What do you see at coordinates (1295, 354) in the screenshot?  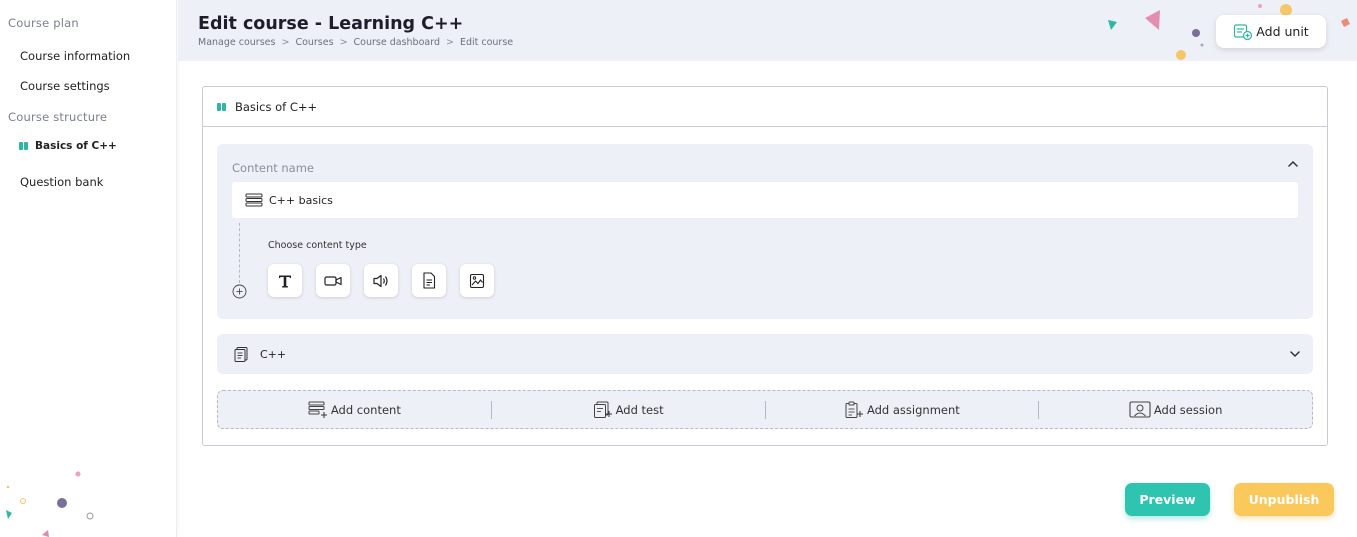 I see `chevron-down-icon` at bounding box center [1295, 354].